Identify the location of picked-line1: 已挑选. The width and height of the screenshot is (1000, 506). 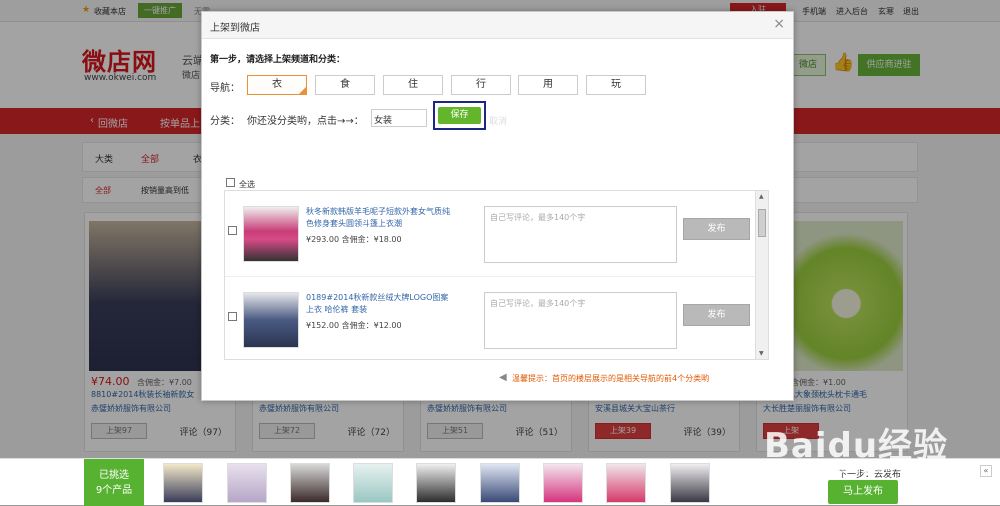
(114, 475).